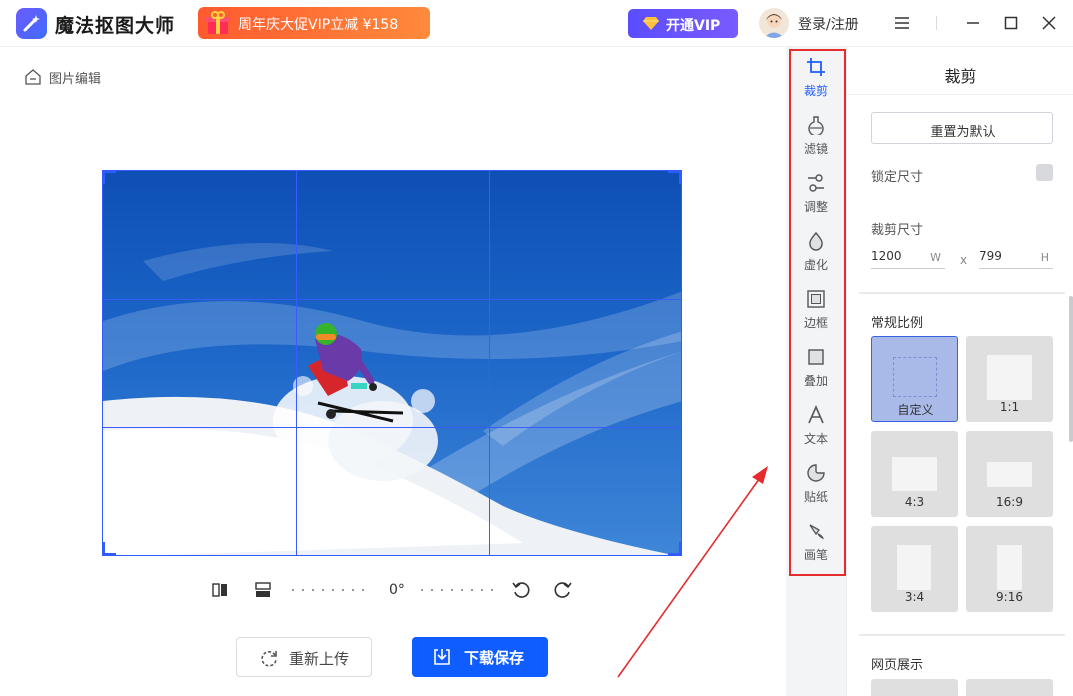 This screenshot has height=696, width=1073. I want to click on reupload-label: 重新上传, so click(319, 659).